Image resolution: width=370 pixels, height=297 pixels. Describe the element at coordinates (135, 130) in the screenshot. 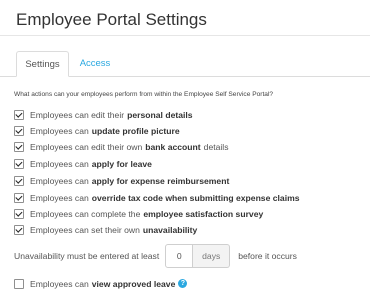

I see `option-bold-text: update profile picture` at that location.